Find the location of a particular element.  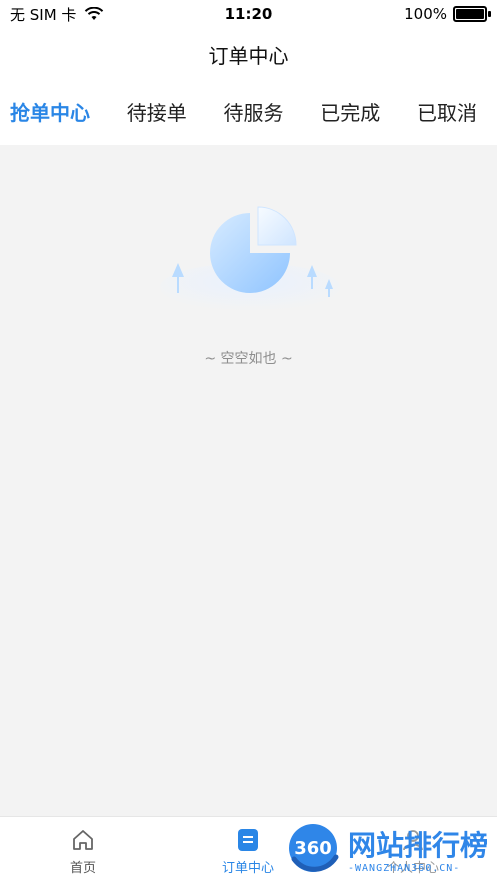

tab-pending-service: 待服务 is located at coordinates (254, 120).